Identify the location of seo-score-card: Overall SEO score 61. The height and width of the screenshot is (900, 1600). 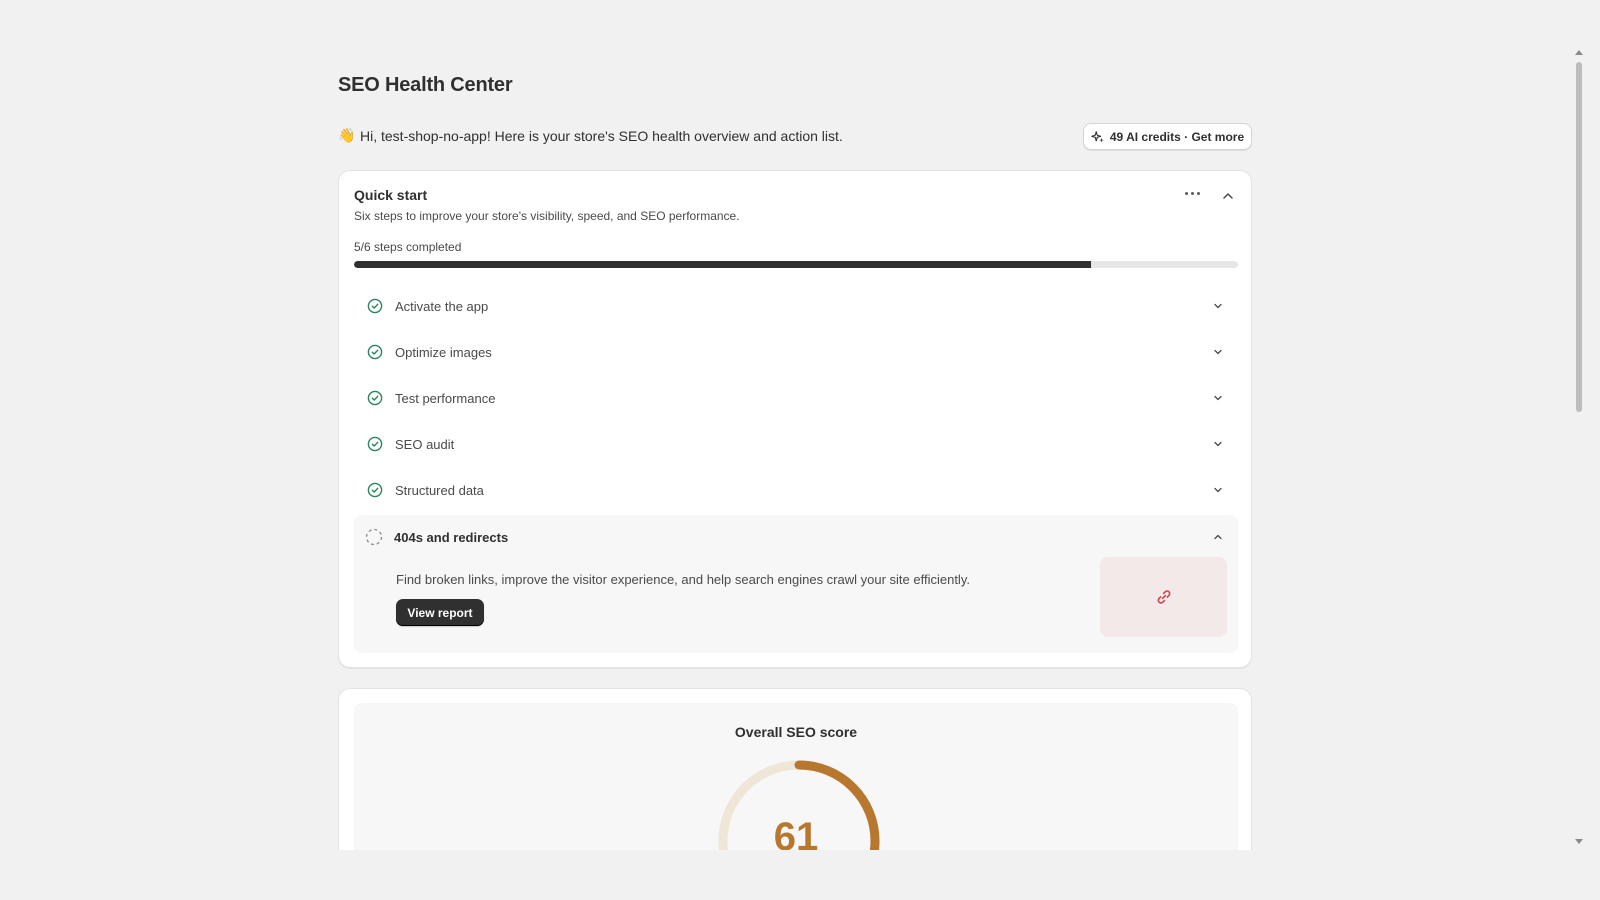
(795, 769).